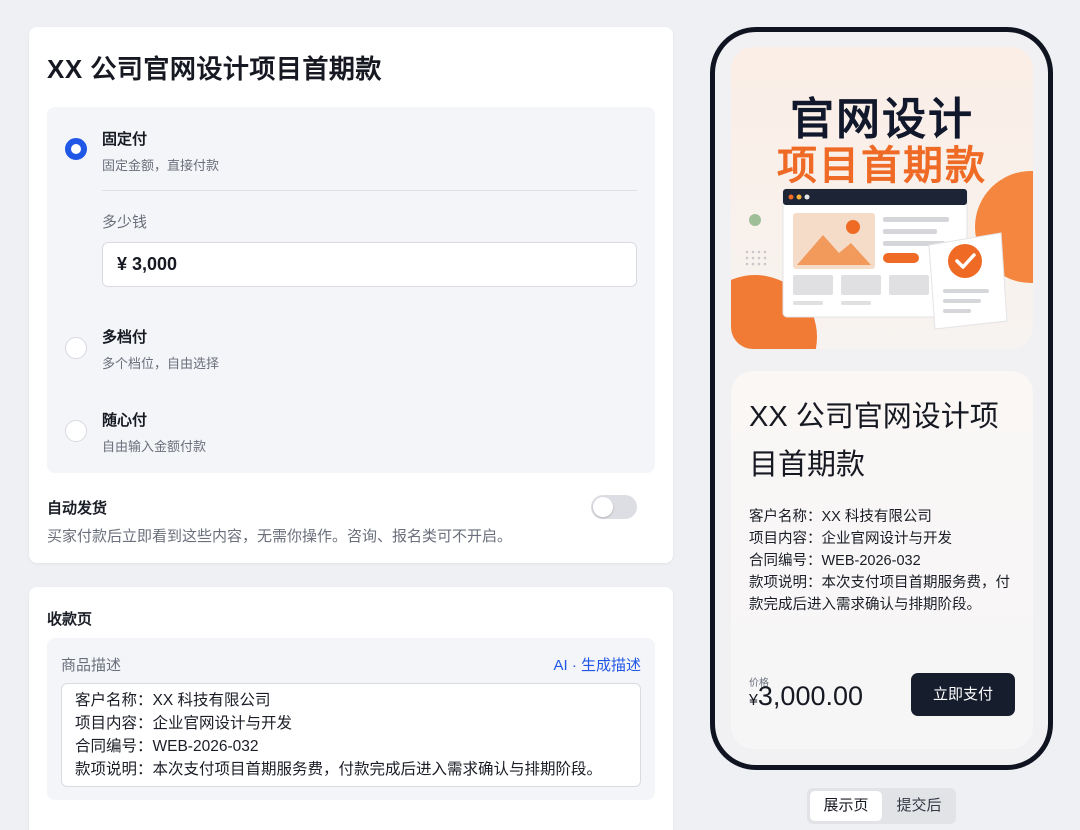 Image resolution: width=1080 pixels, height=830 pixels. I want to click on tiered-pay-title: 多档付, so click(125, 337).